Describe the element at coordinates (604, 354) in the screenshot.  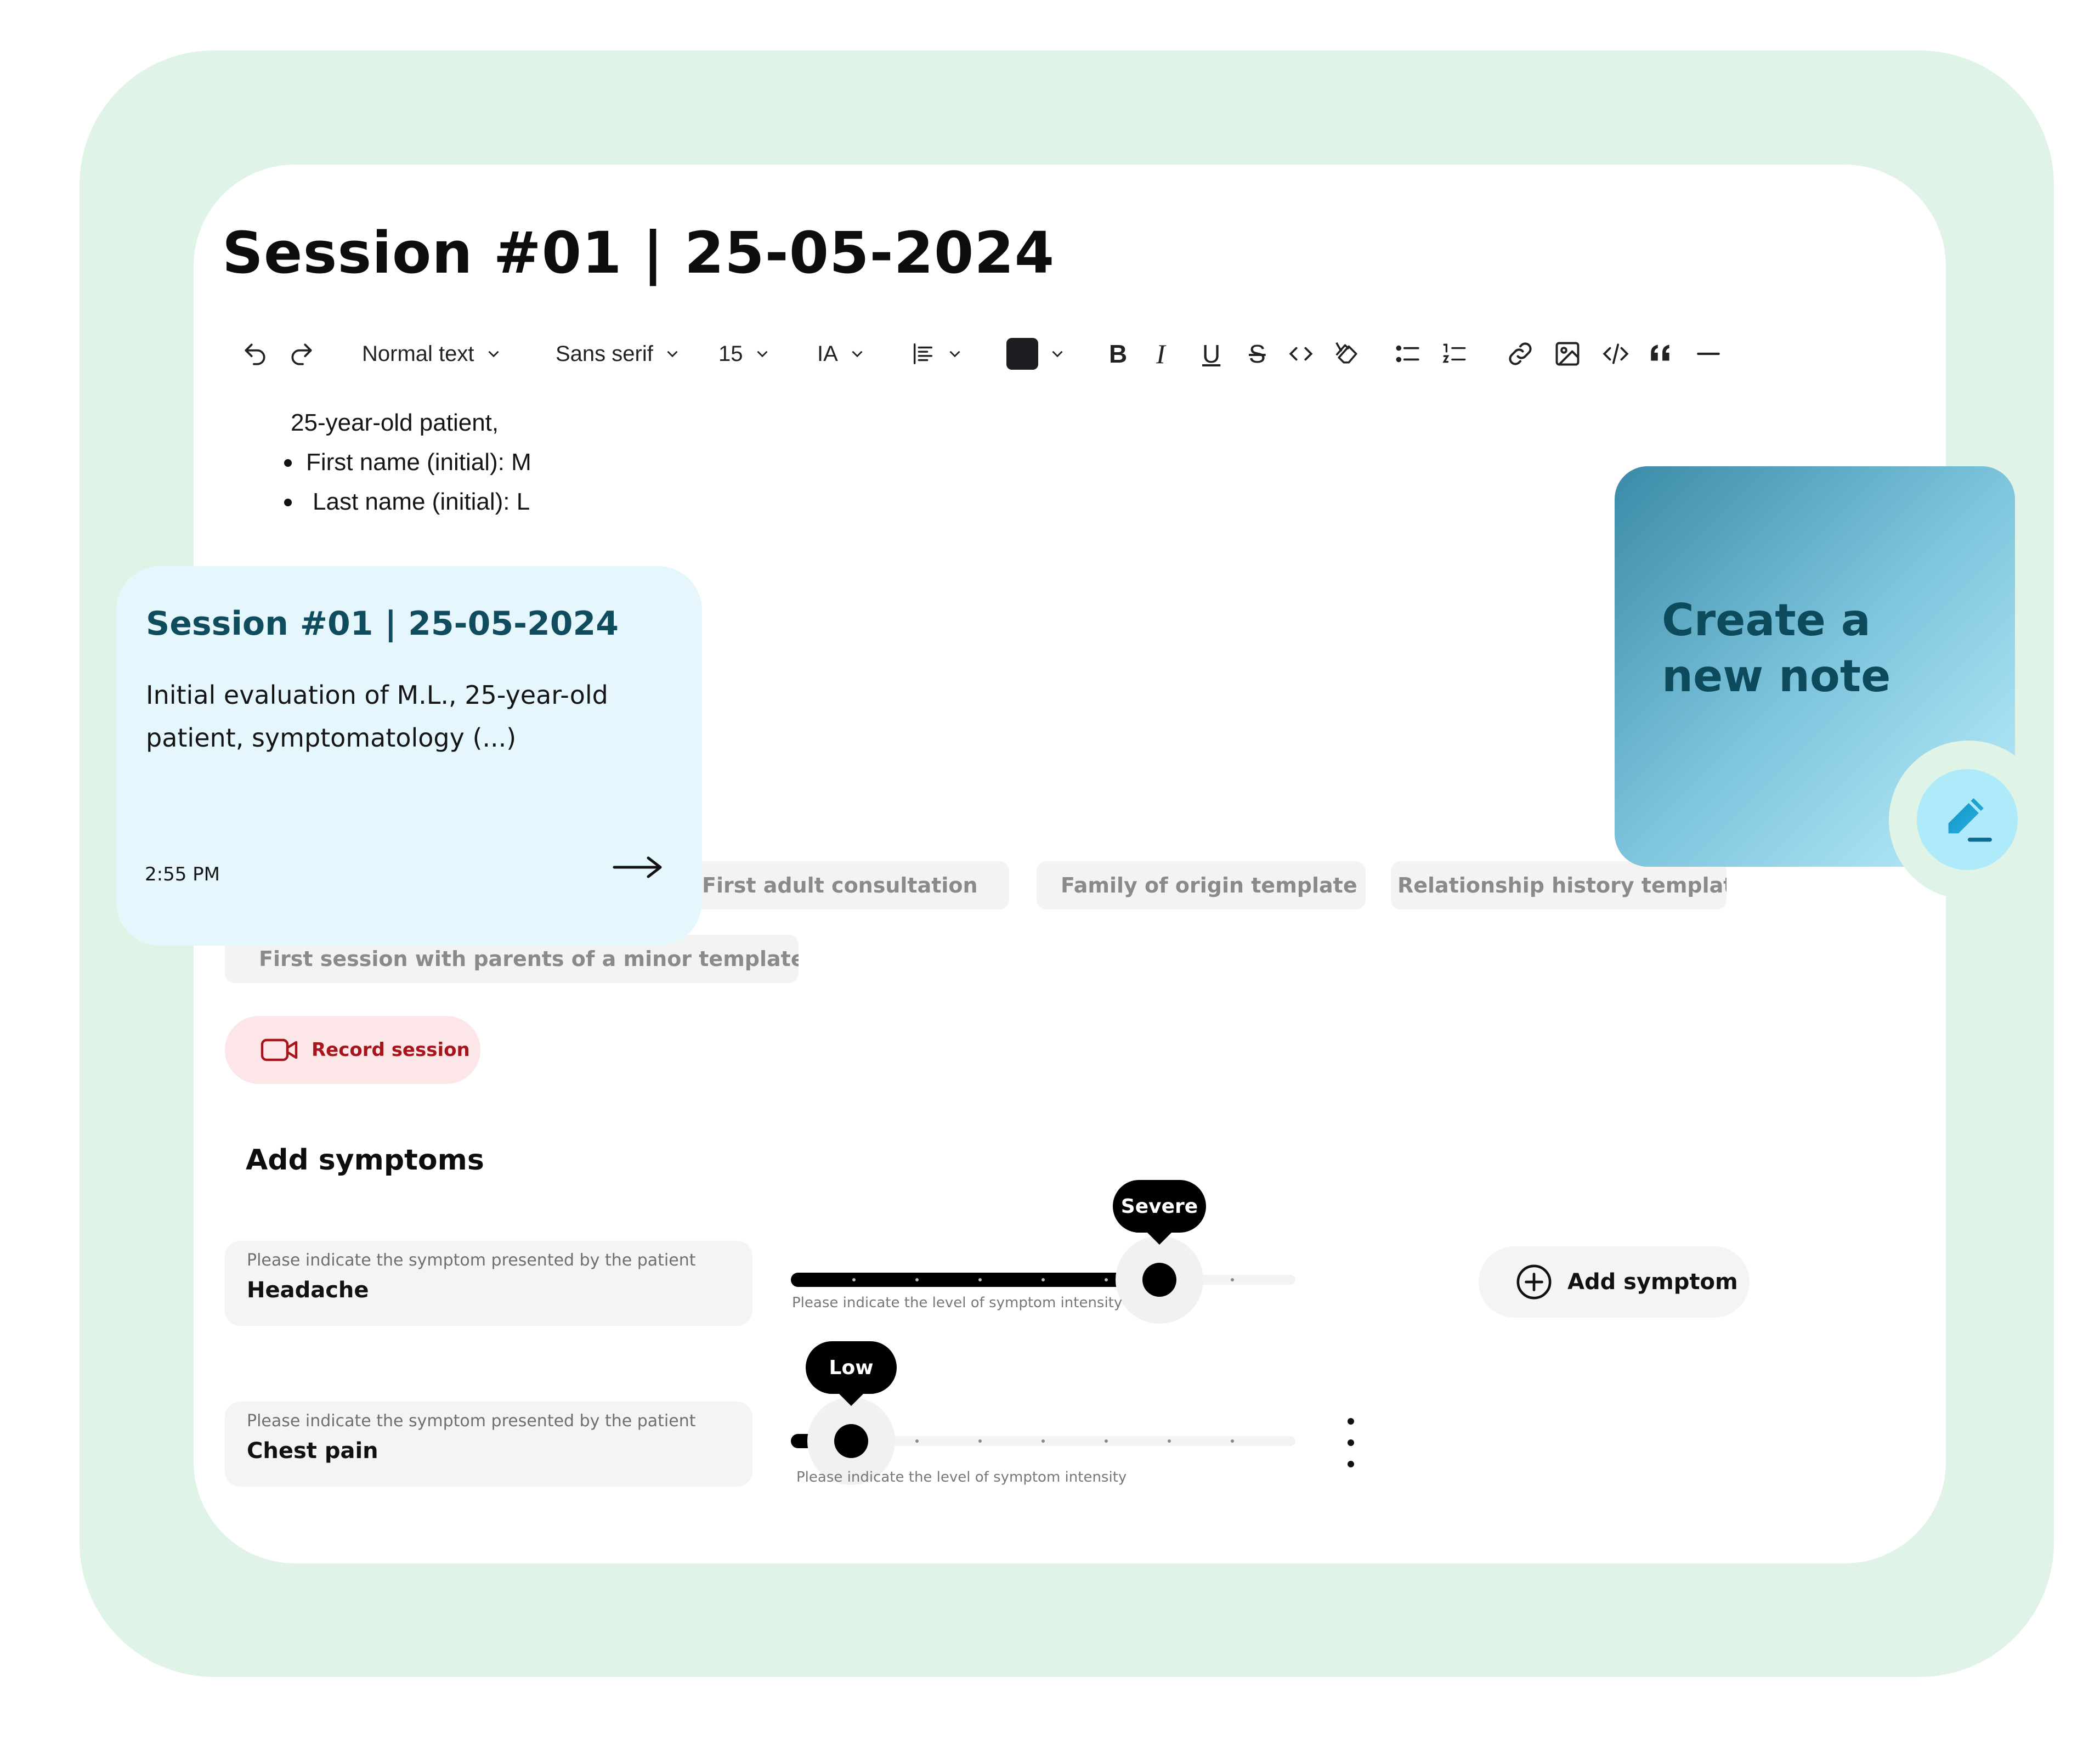
I see `font-family-value: Sans serif` at that location.